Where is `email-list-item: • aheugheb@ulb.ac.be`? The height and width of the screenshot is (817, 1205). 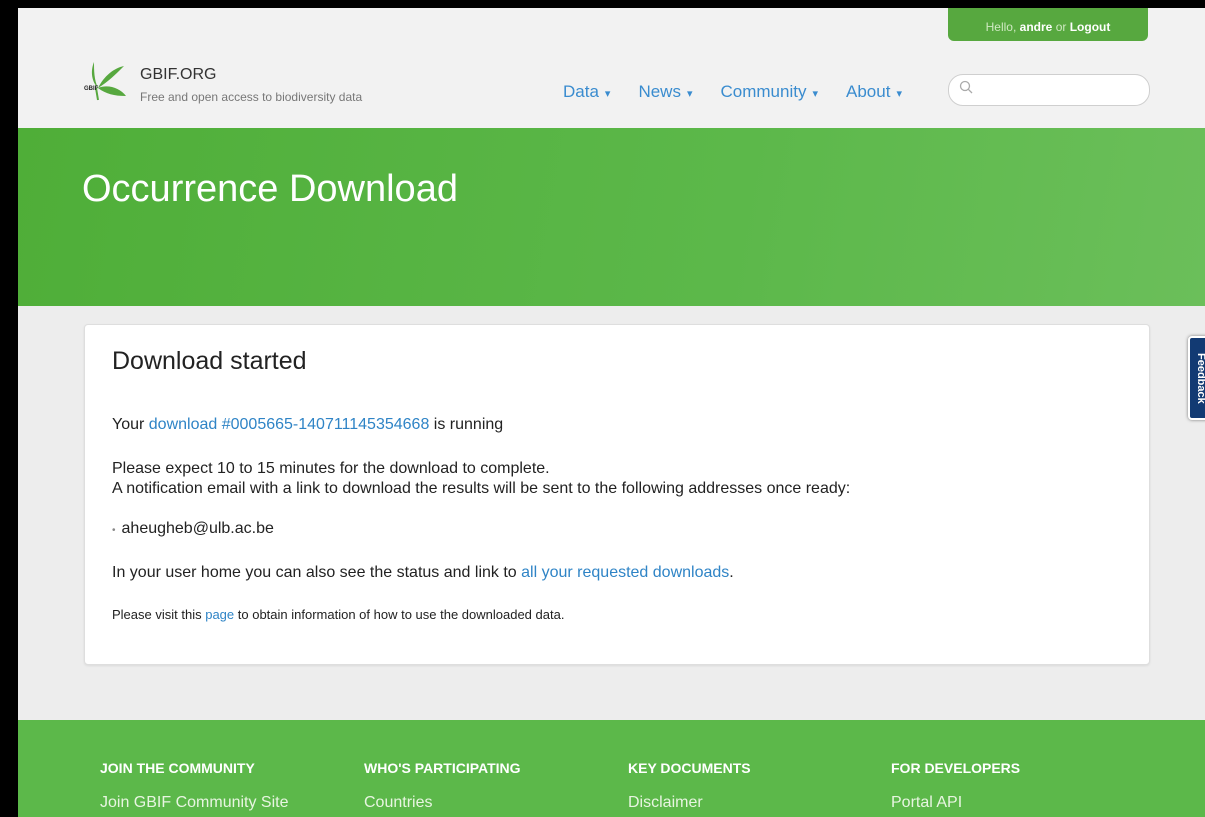
email-list-item: • aheugheb@ulb.ac.be is located at coordinates (193, 530).